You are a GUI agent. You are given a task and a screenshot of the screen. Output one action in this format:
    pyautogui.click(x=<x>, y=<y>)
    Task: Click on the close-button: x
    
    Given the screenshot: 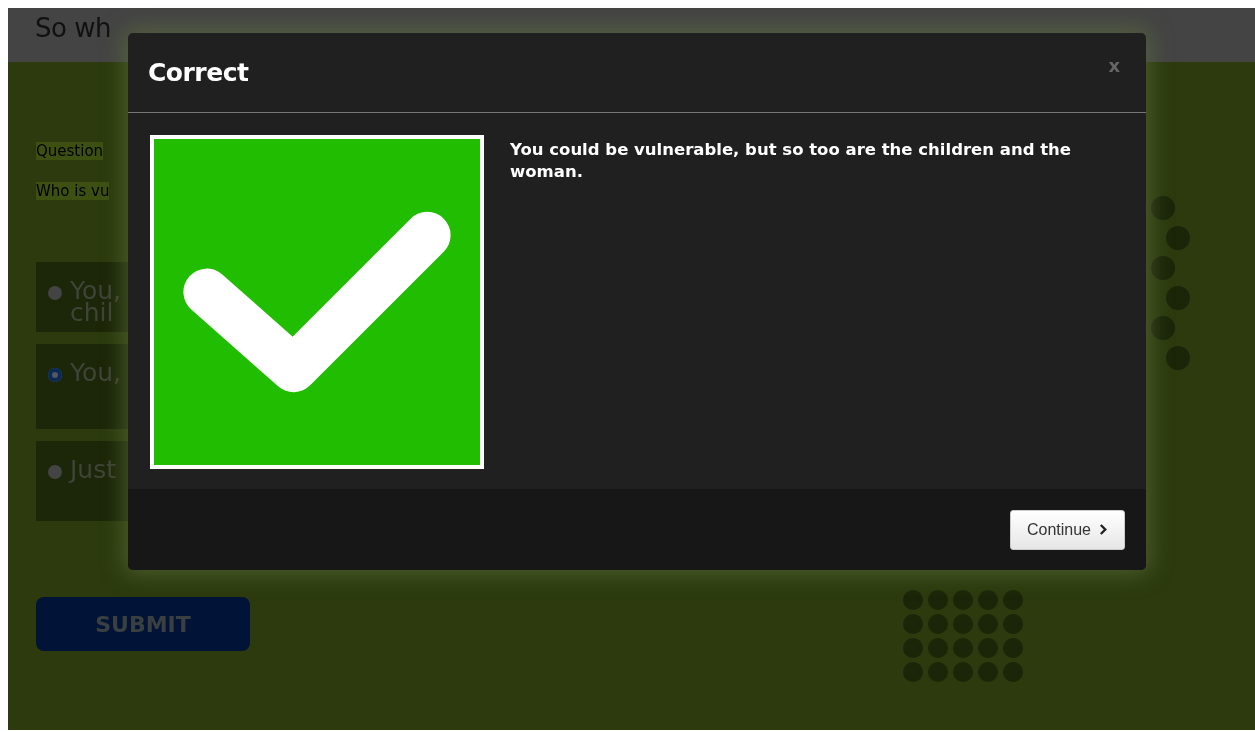 What is the action you would take?
    pyautogui.click(x=1114, y=65)
    